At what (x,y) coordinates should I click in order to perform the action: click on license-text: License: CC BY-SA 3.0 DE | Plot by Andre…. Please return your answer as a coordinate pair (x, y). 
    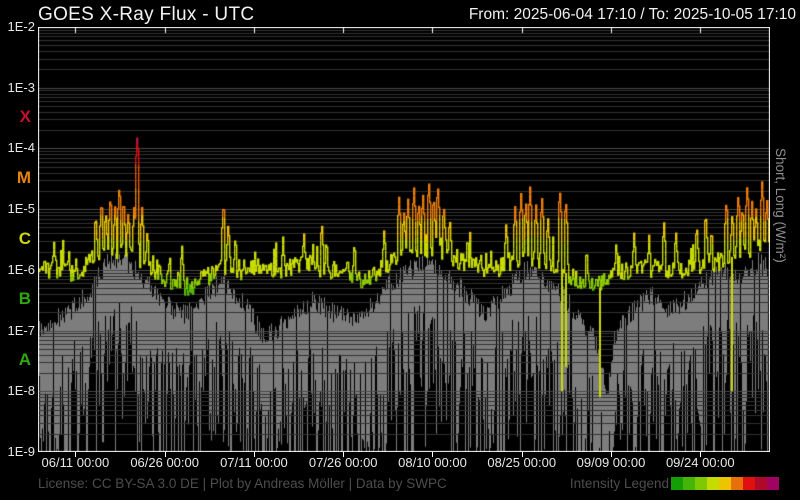
    Looking at the image, I should click on (242, 483).